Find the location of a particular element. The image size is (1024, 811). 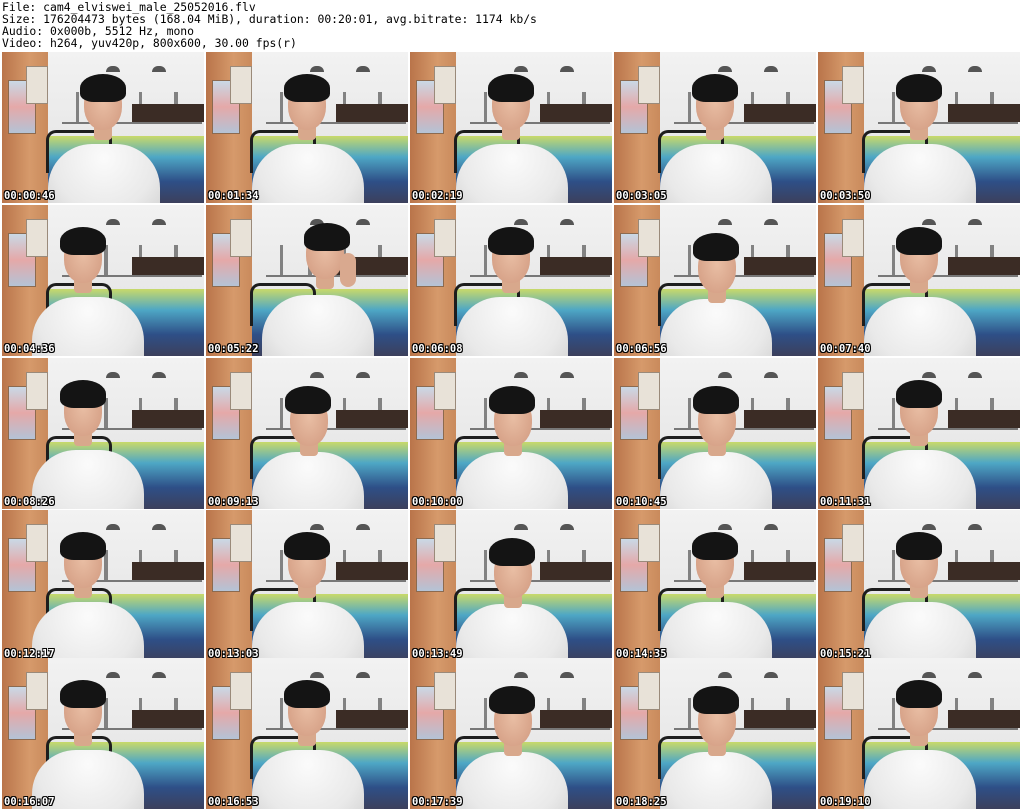

thumbnail-frame: 00:06:56 is located at coordinates (715, 280).